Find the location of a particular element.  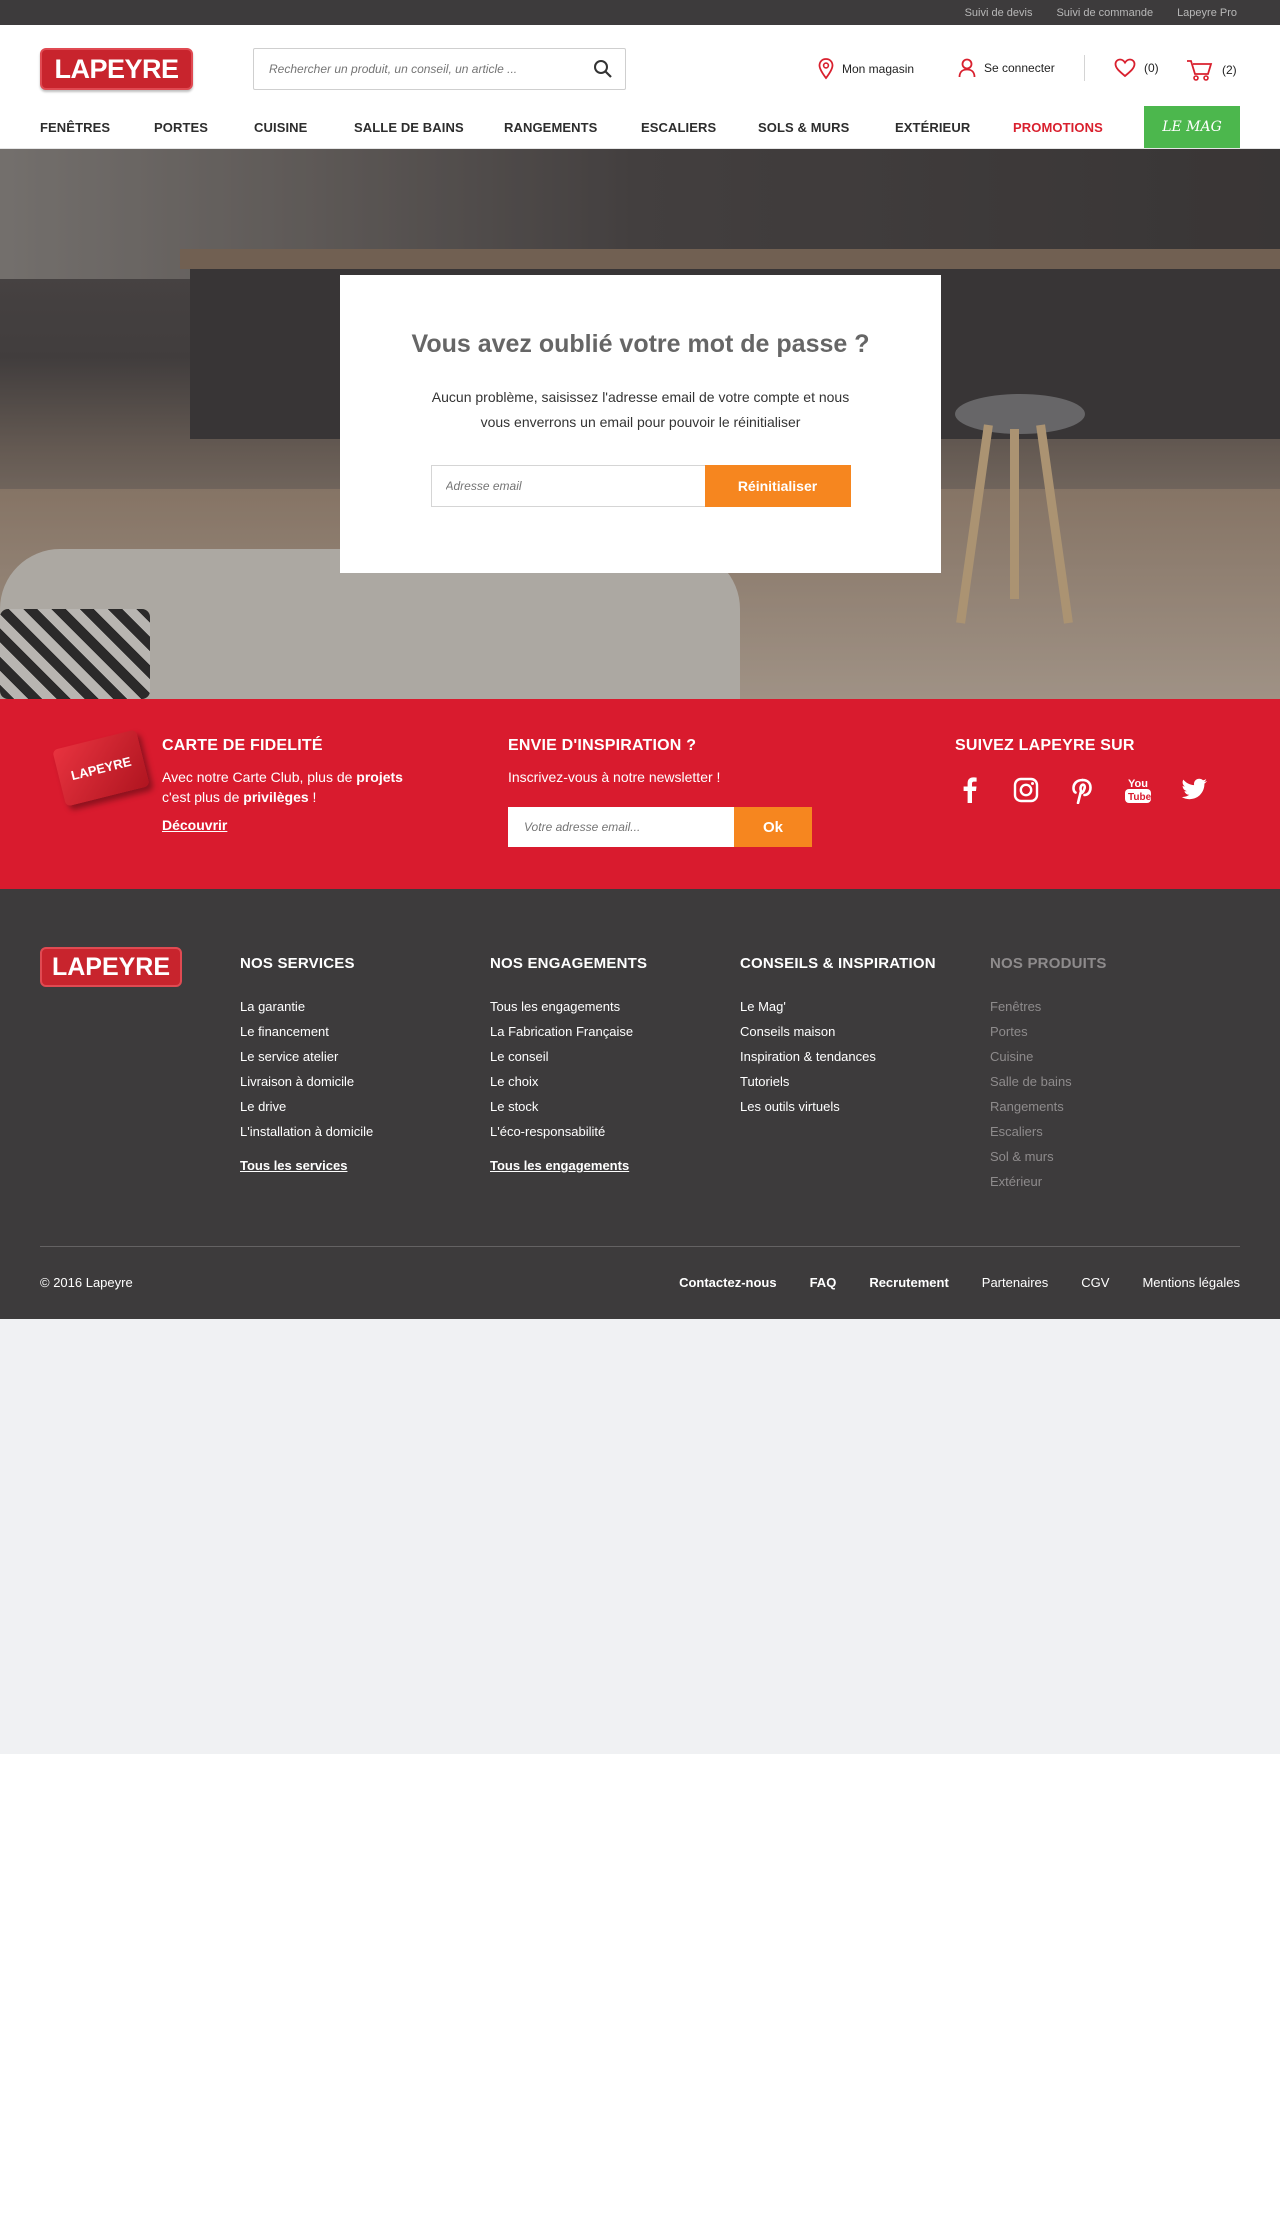

footer-link: Cuisine is located at coordinates (1048, 1056).